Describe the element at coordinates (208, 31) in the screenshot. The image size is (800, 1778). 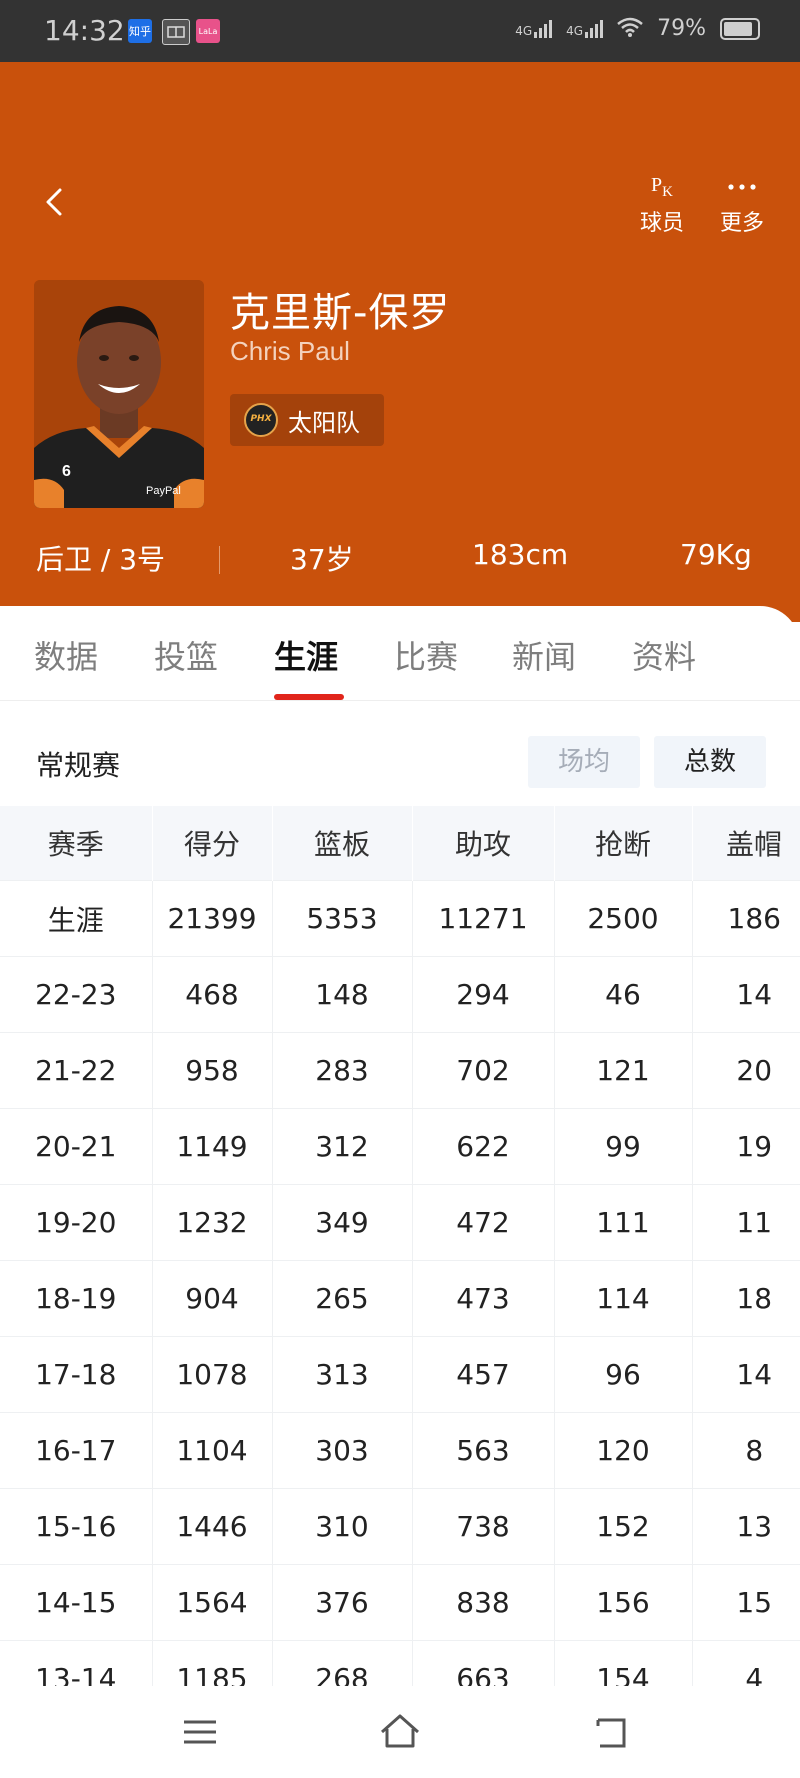
I see `lala-app-icon: LaLa` at that location.